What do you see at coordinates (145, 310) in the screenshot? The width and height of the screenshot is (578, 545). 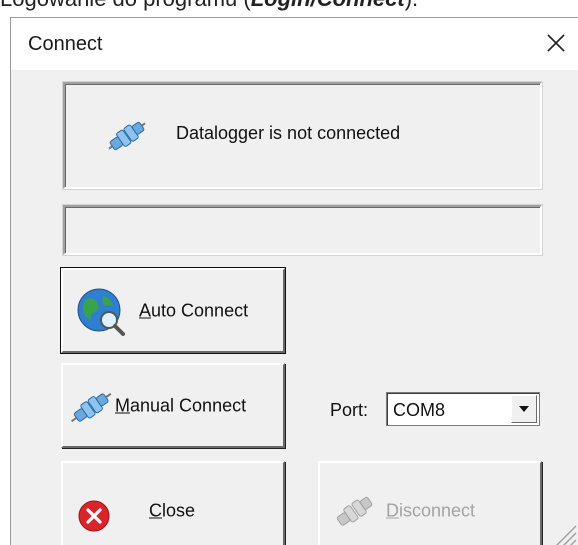 I see `auto-connect-accel: A` at bounding box center [145, 310].